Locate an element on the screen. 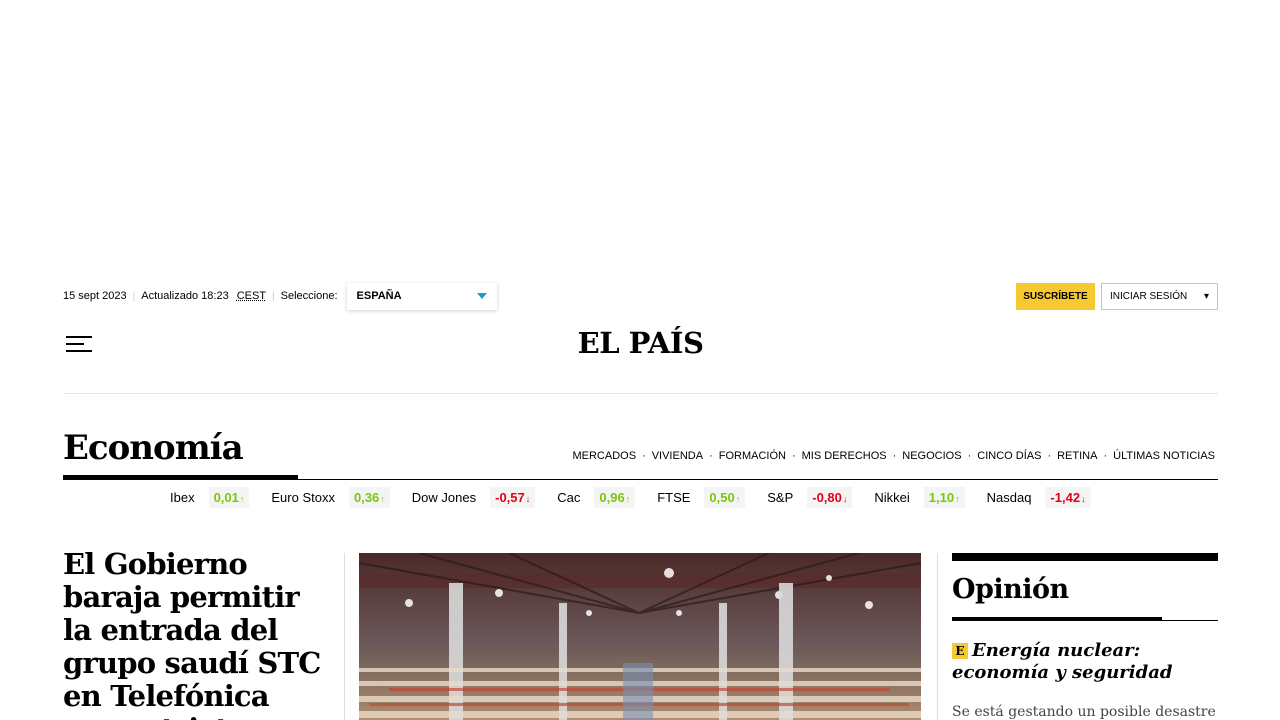 The height and width of the screenshot is (720, 1280). ticker-value: 0,01↑ is located at coordinates (229, 497).